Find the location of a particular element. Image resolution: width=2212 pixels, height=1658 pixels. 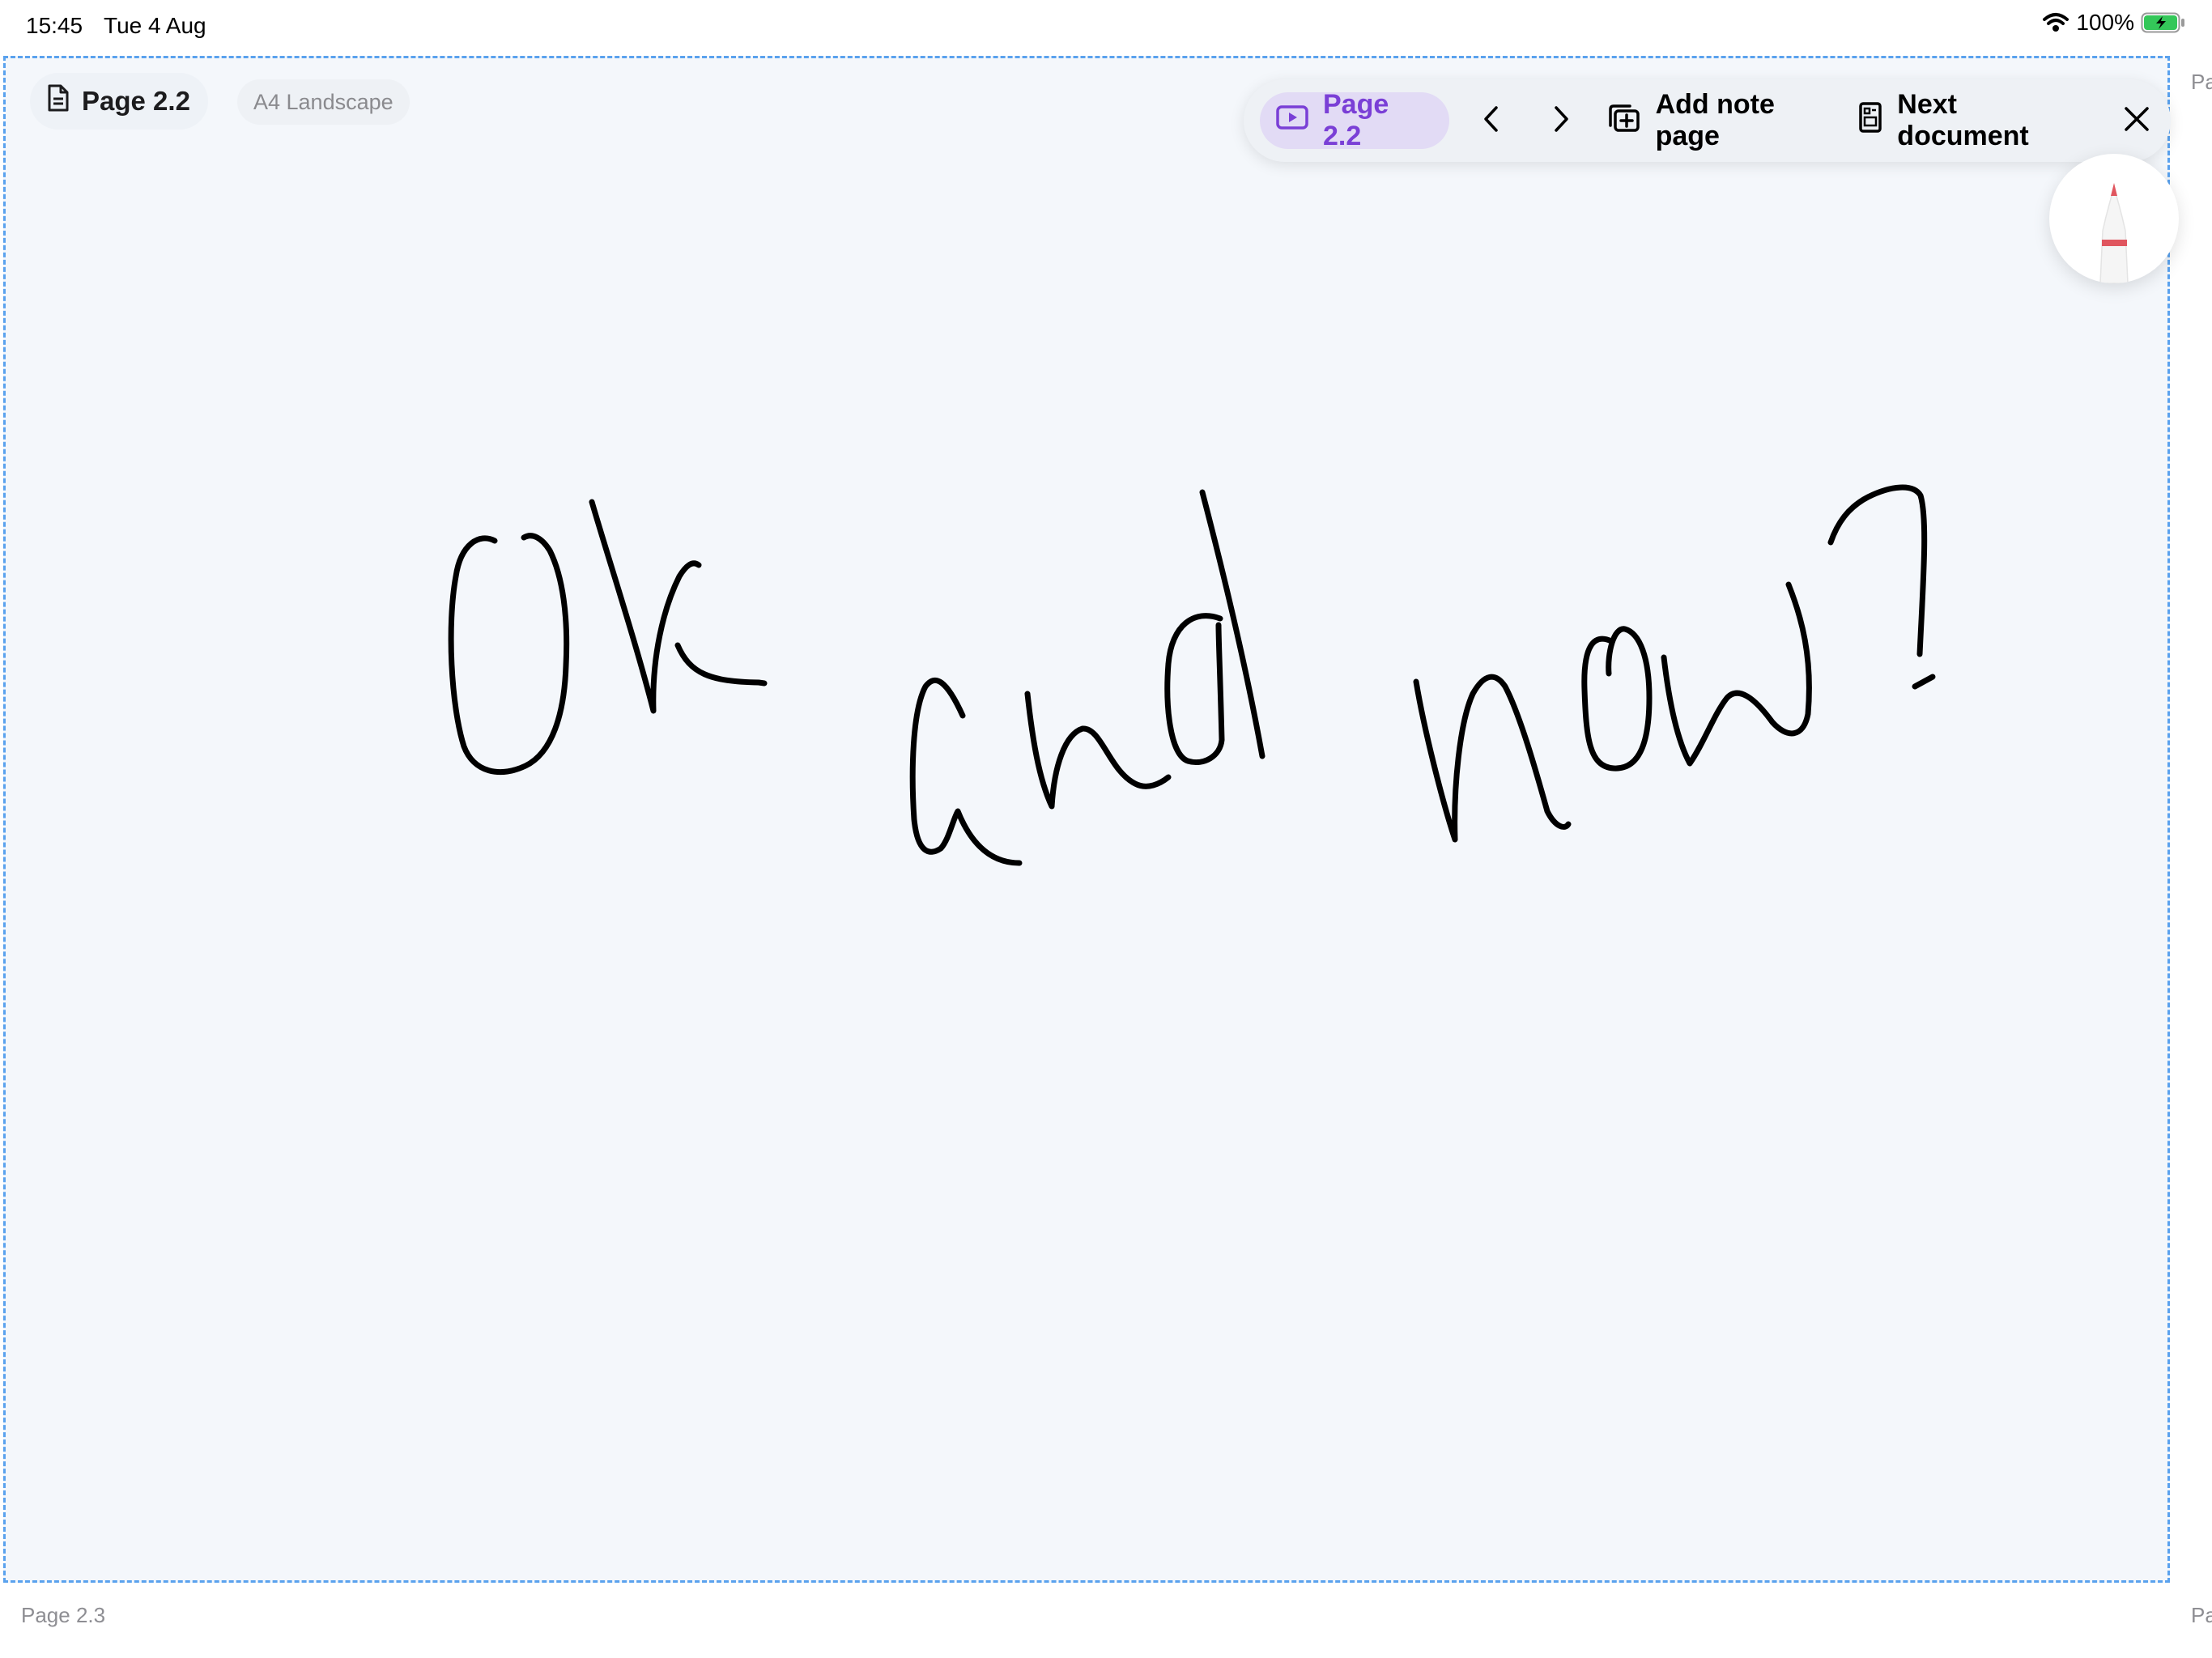

neighbor-page-label-right: Pa is located at coordinates (2201, 82).